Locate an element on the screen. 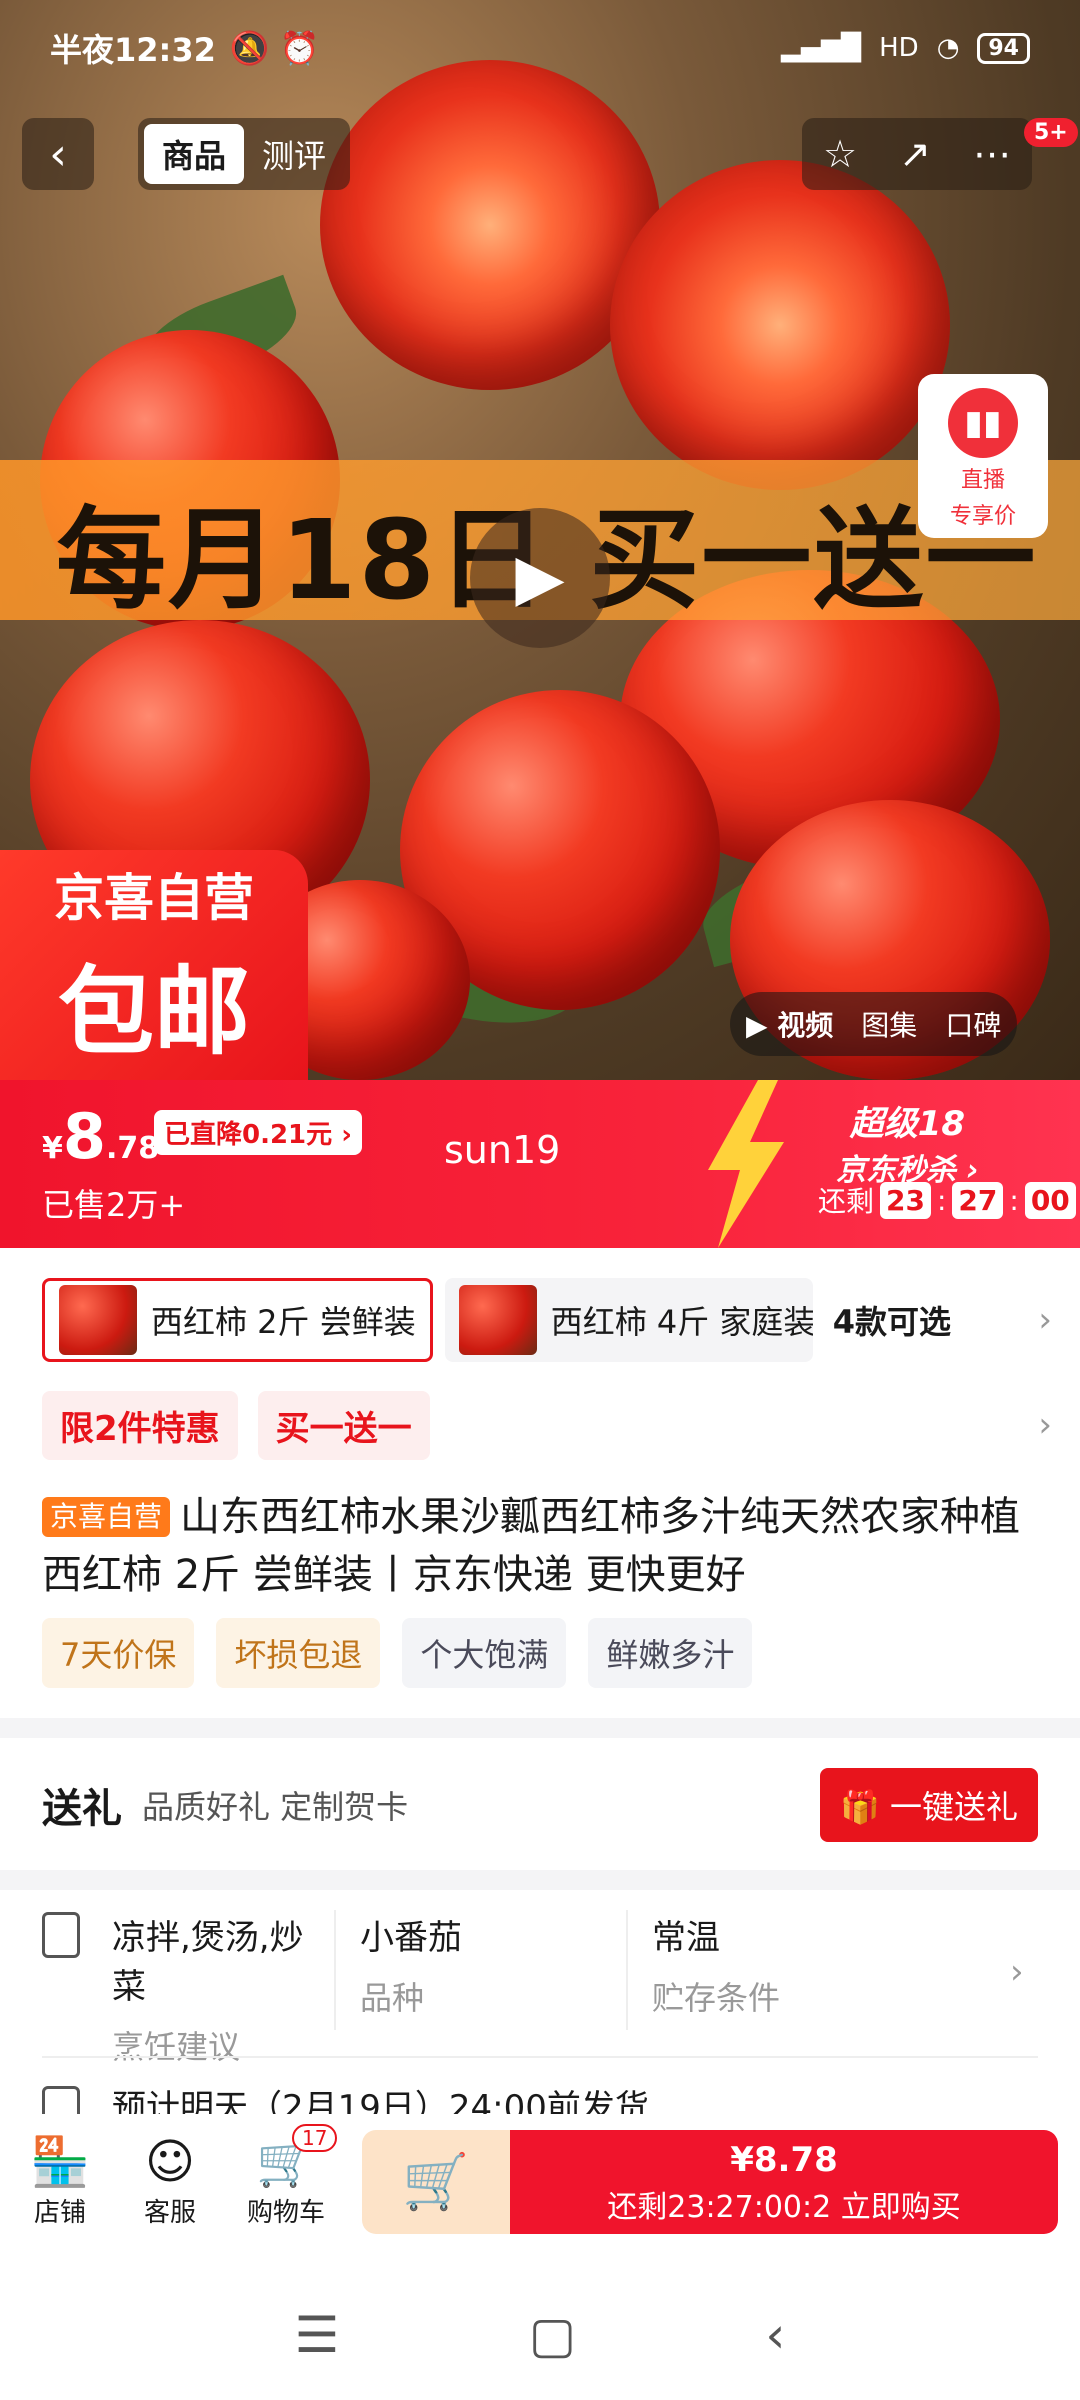 This screenshot has width=1080, height=2400. document-icon is located at coordinates (61, 1935).